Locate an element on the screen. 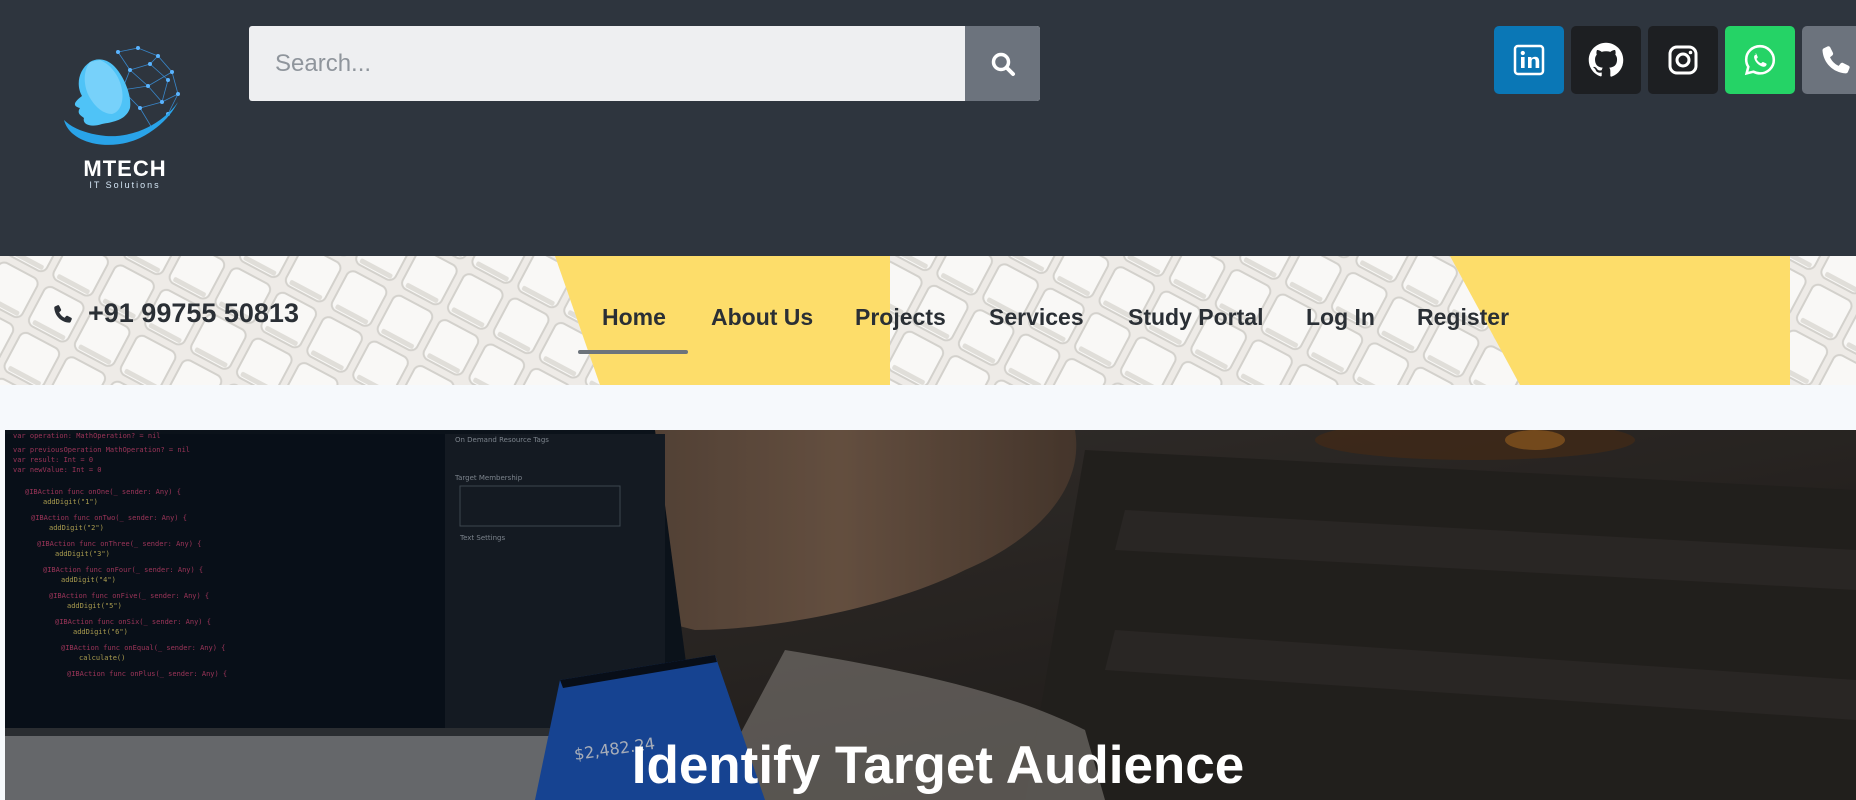 This screenshot has height=800, width=1856. logo: MTECH IT Solutions is located at coordinates (125, 117).